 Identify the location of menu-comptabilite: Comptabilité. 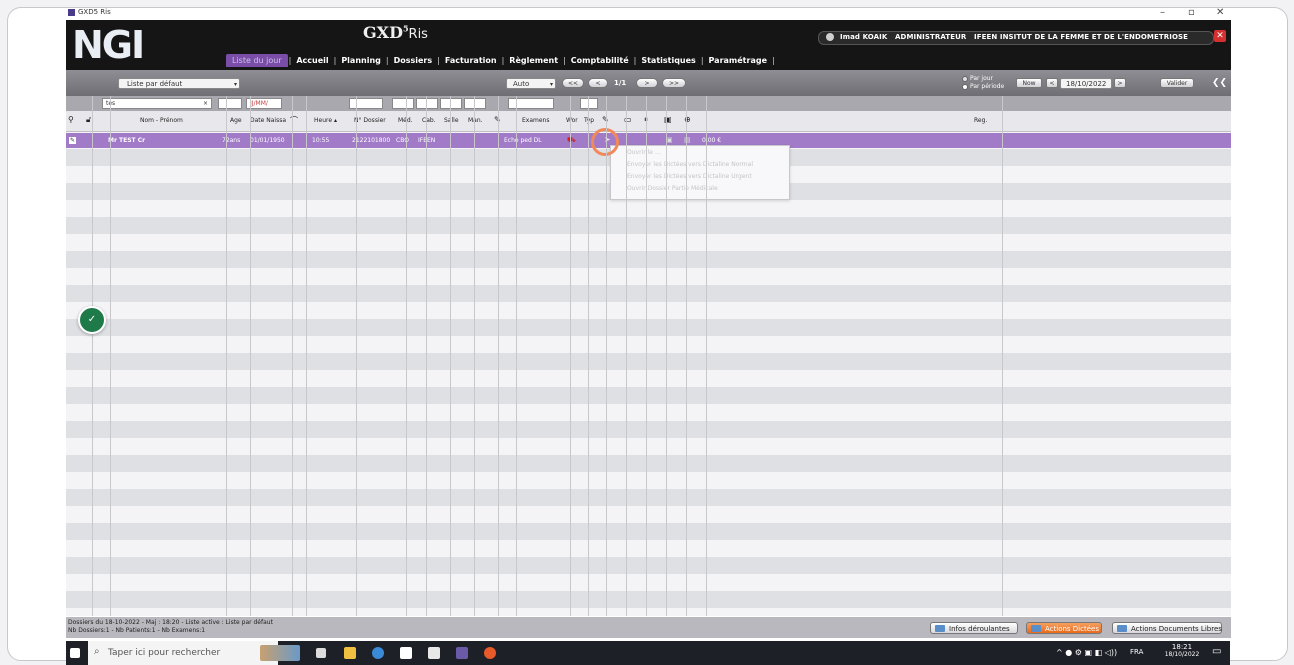
(600, 60).